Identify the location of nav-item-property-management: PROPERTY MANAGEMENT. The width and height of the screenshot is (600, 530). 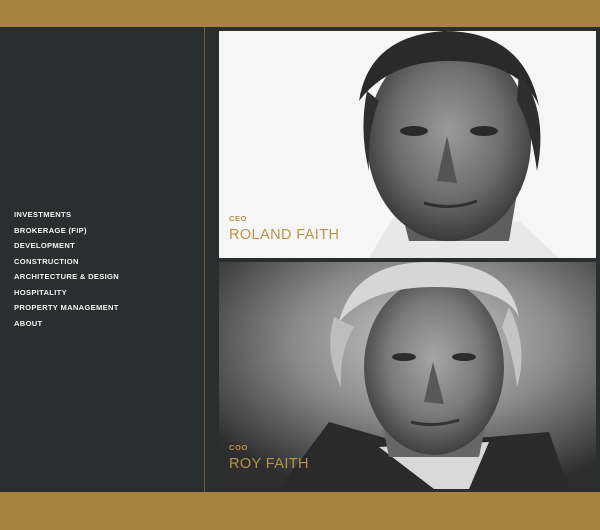
(66, 306).